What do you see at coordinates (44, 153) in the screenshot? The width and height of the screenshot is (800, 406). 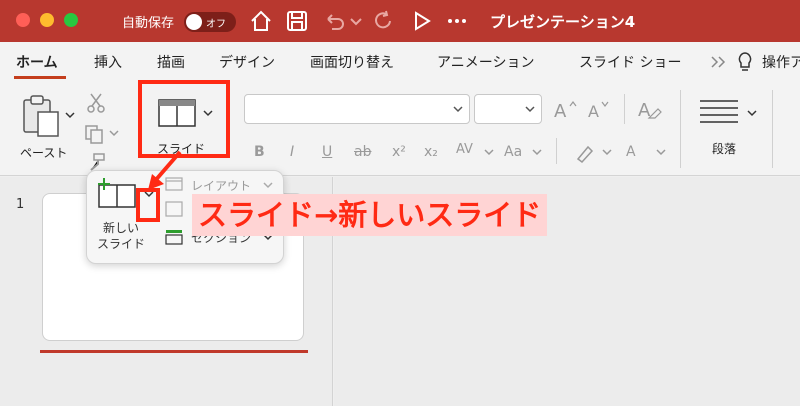 I see `paste-label: ペースト` at bounding box center [44, 153].